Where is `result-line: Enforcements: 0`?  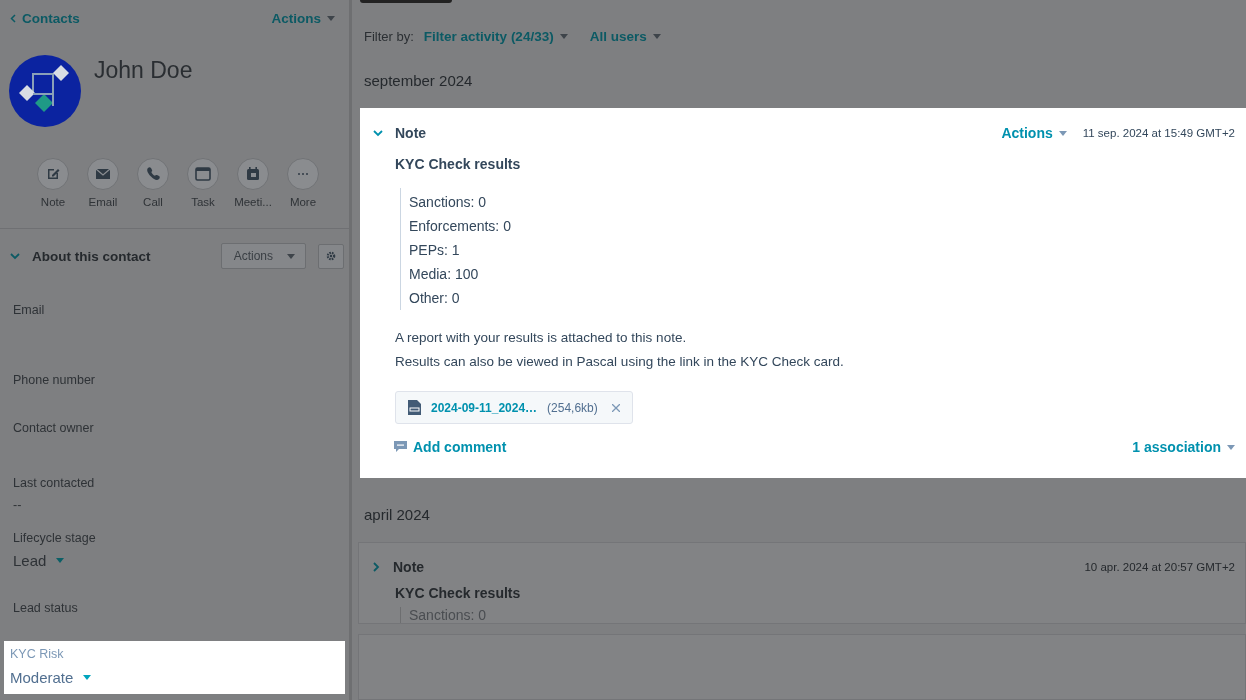
result-line: Enforcements: 0 is located at coordinates (460, 226).